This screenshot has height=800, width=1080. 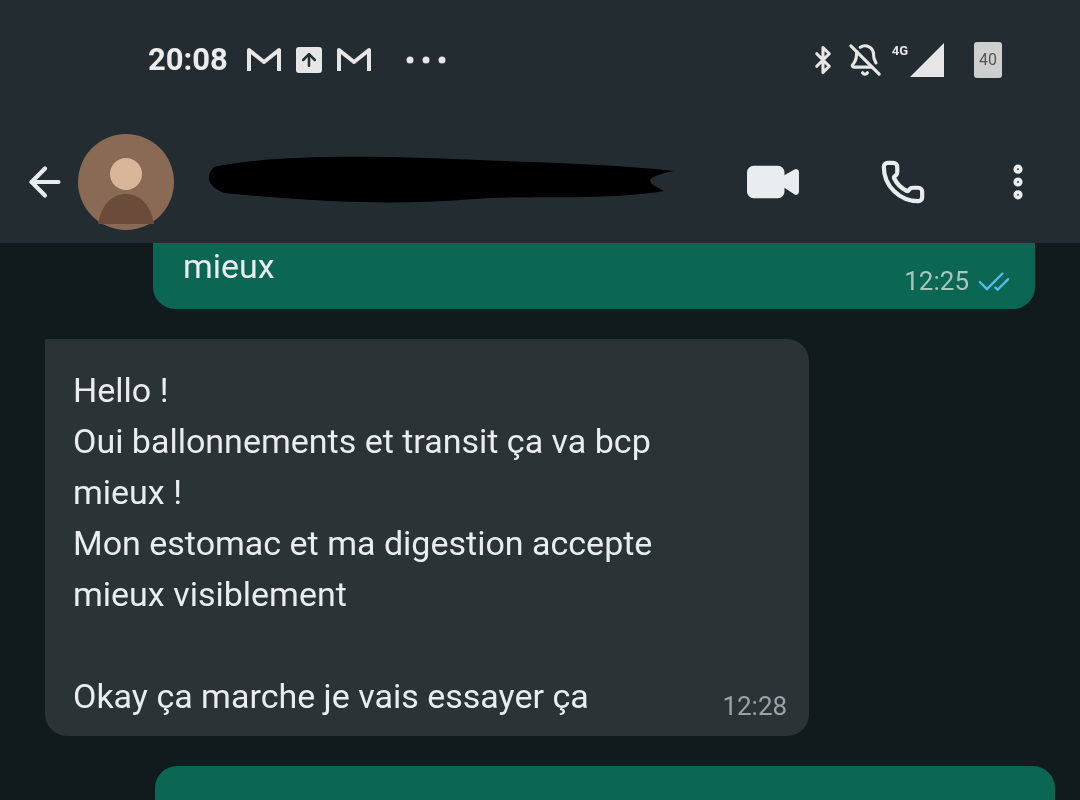 What do you see at coordinates (425, 60) in the screenshot?
I see `more-notifications-icon` at bounding box center [425, 60].